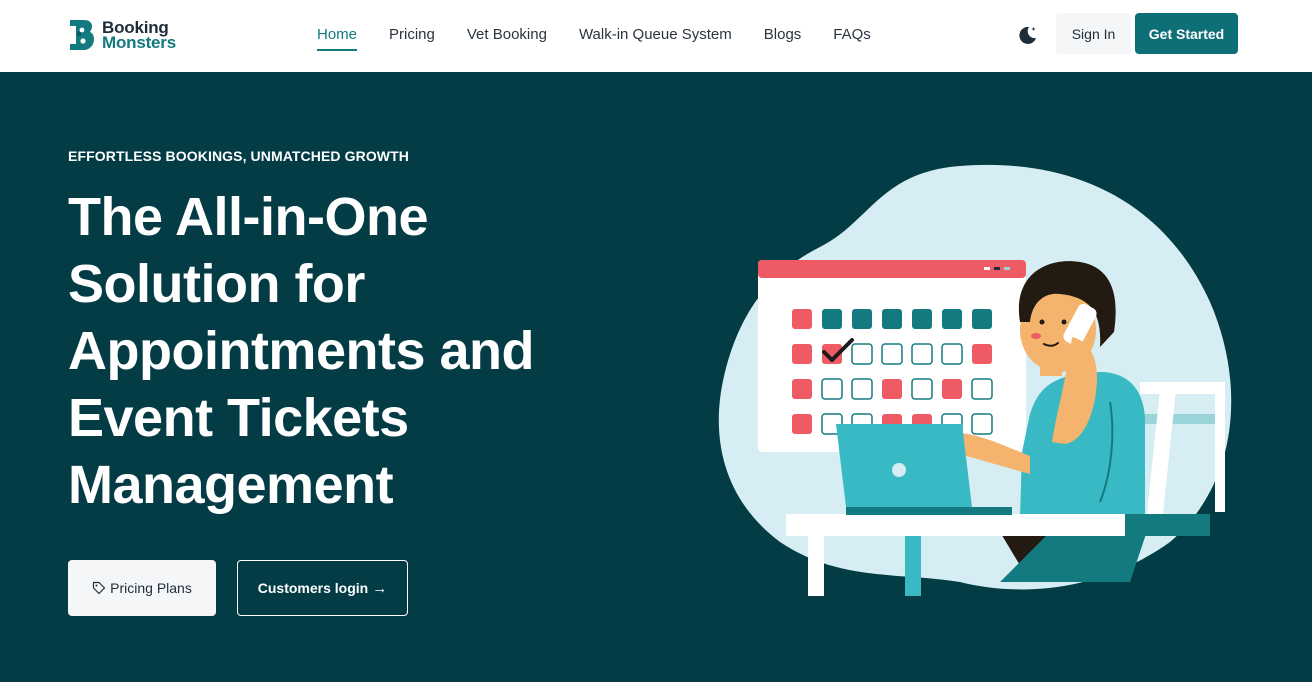 The height and width of the screenshot is (682, 1312). I want to click on arrow-right-icon: →, so click(380, 588).